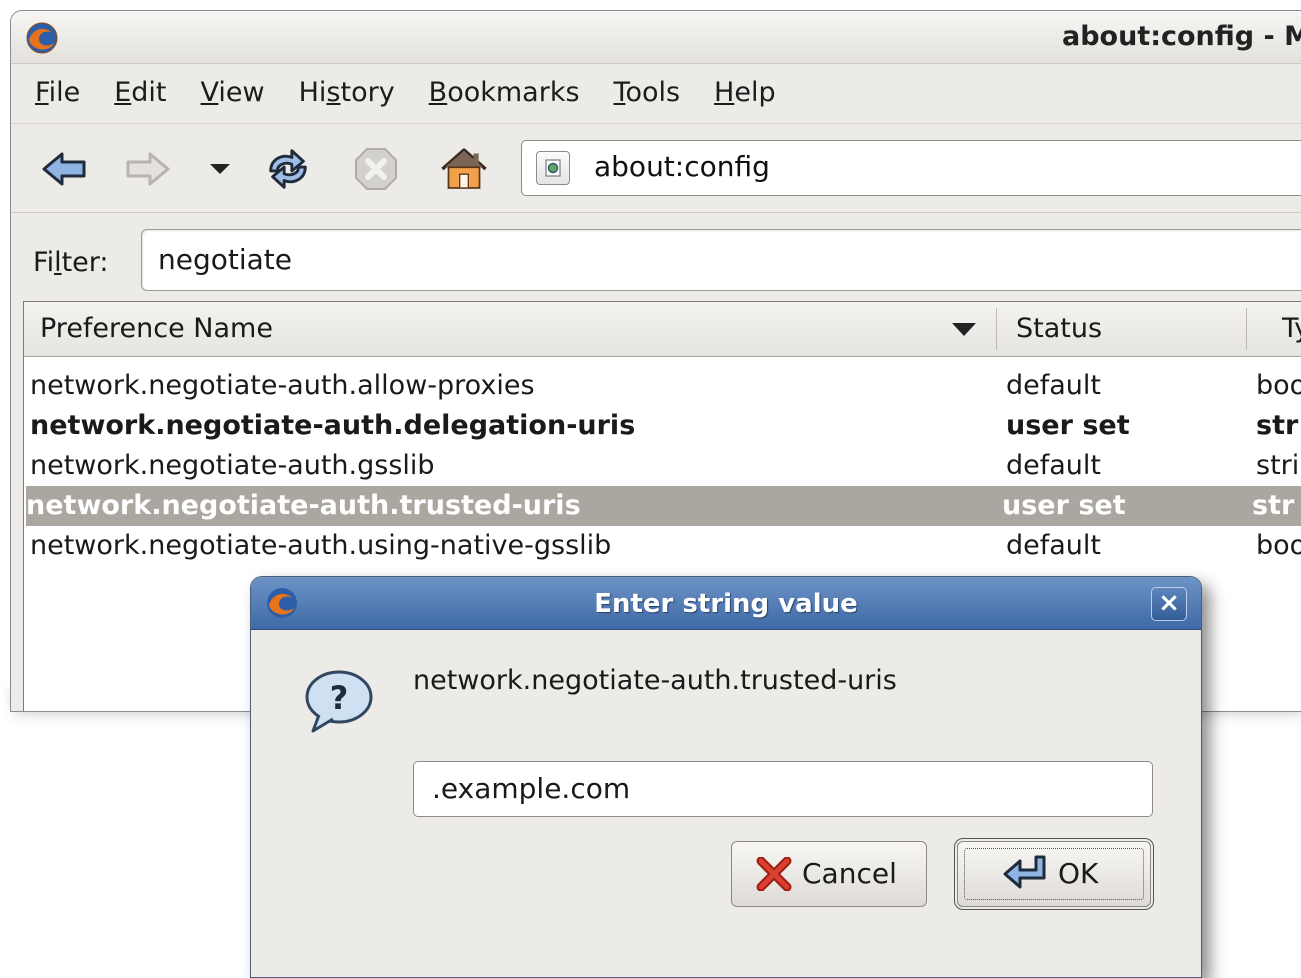 The width and height of the screenshot is (1301, 978). I want to click on column-header-type: Ty, so click(1291, 329).